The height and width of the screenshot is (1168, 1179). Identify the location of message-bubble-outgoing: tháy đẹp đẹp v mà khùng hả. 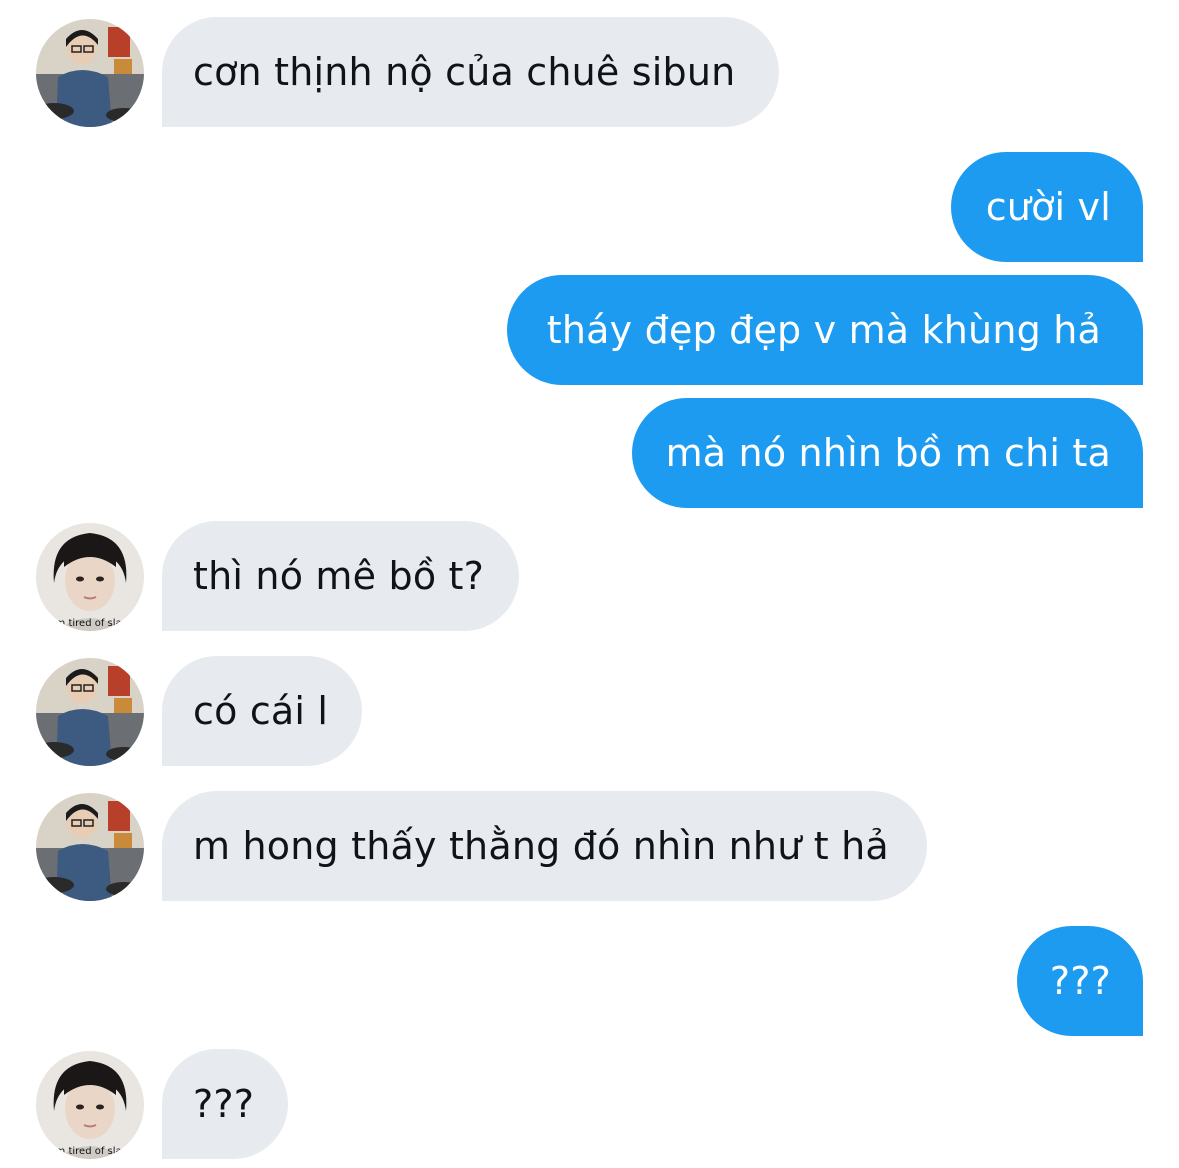
(825, 330).